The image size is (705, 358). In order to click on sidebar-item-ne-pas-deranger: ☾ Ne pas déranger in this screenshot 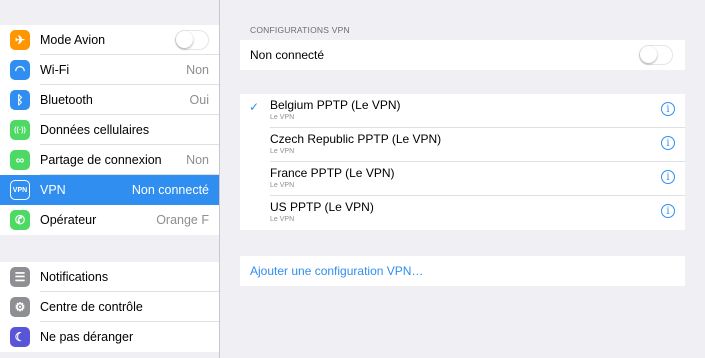, I will do `click(109, 337)`.